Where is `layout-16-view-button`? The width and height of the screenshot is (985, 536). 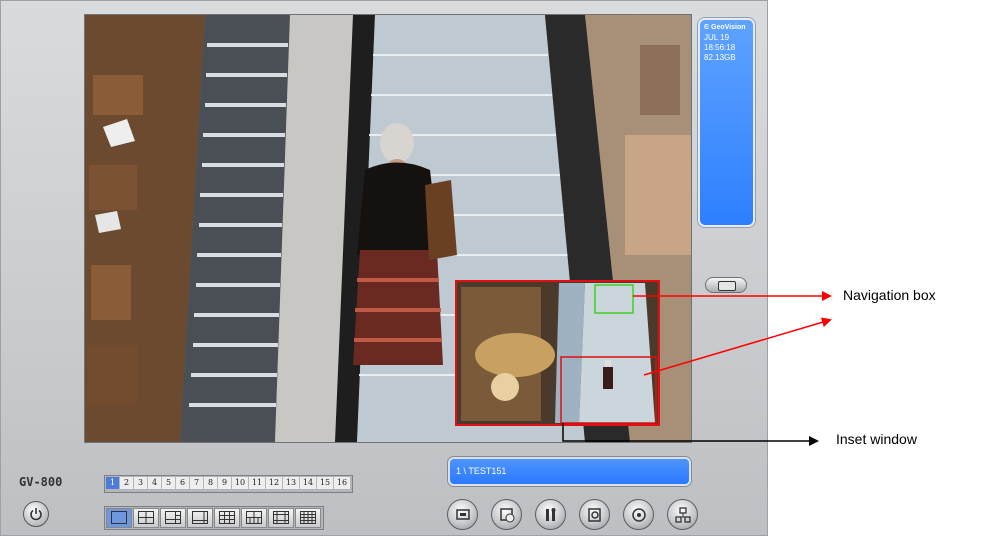
layout-16-view-button is located at coordinates (308, 518).